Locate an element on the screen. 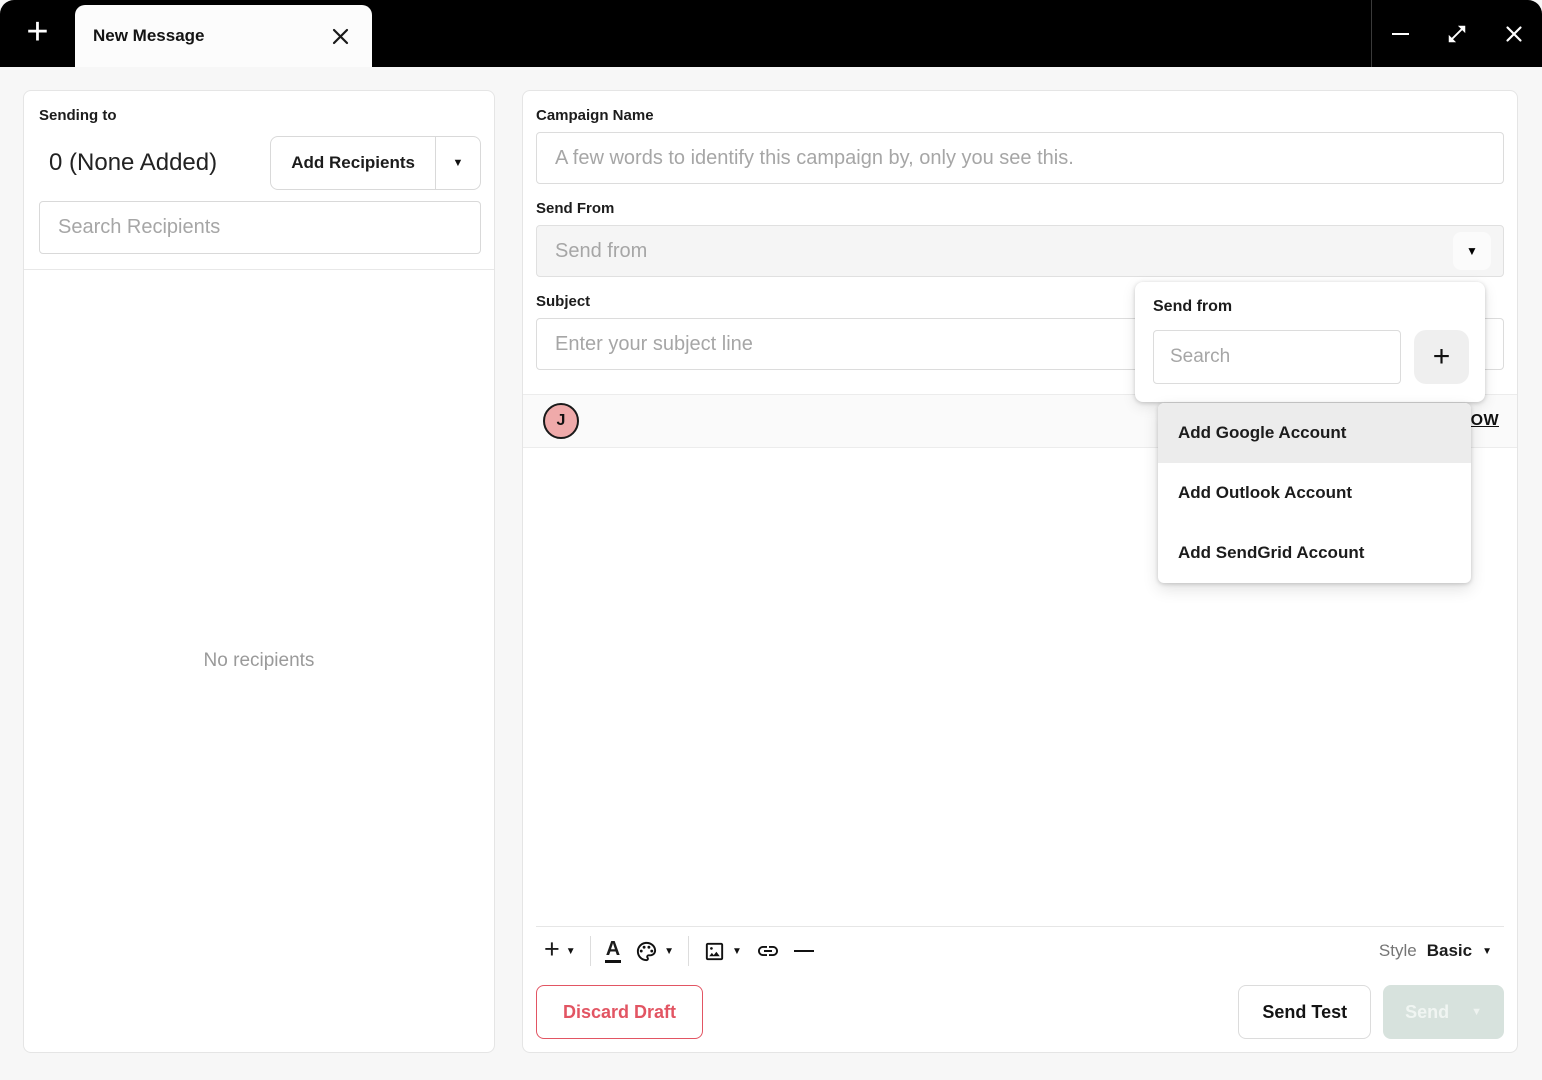 The width and height of the screenshot is (1542, 1080). menu-item-add-outlook-account: Add Outlook Account is located at coordinates (1314, 493).